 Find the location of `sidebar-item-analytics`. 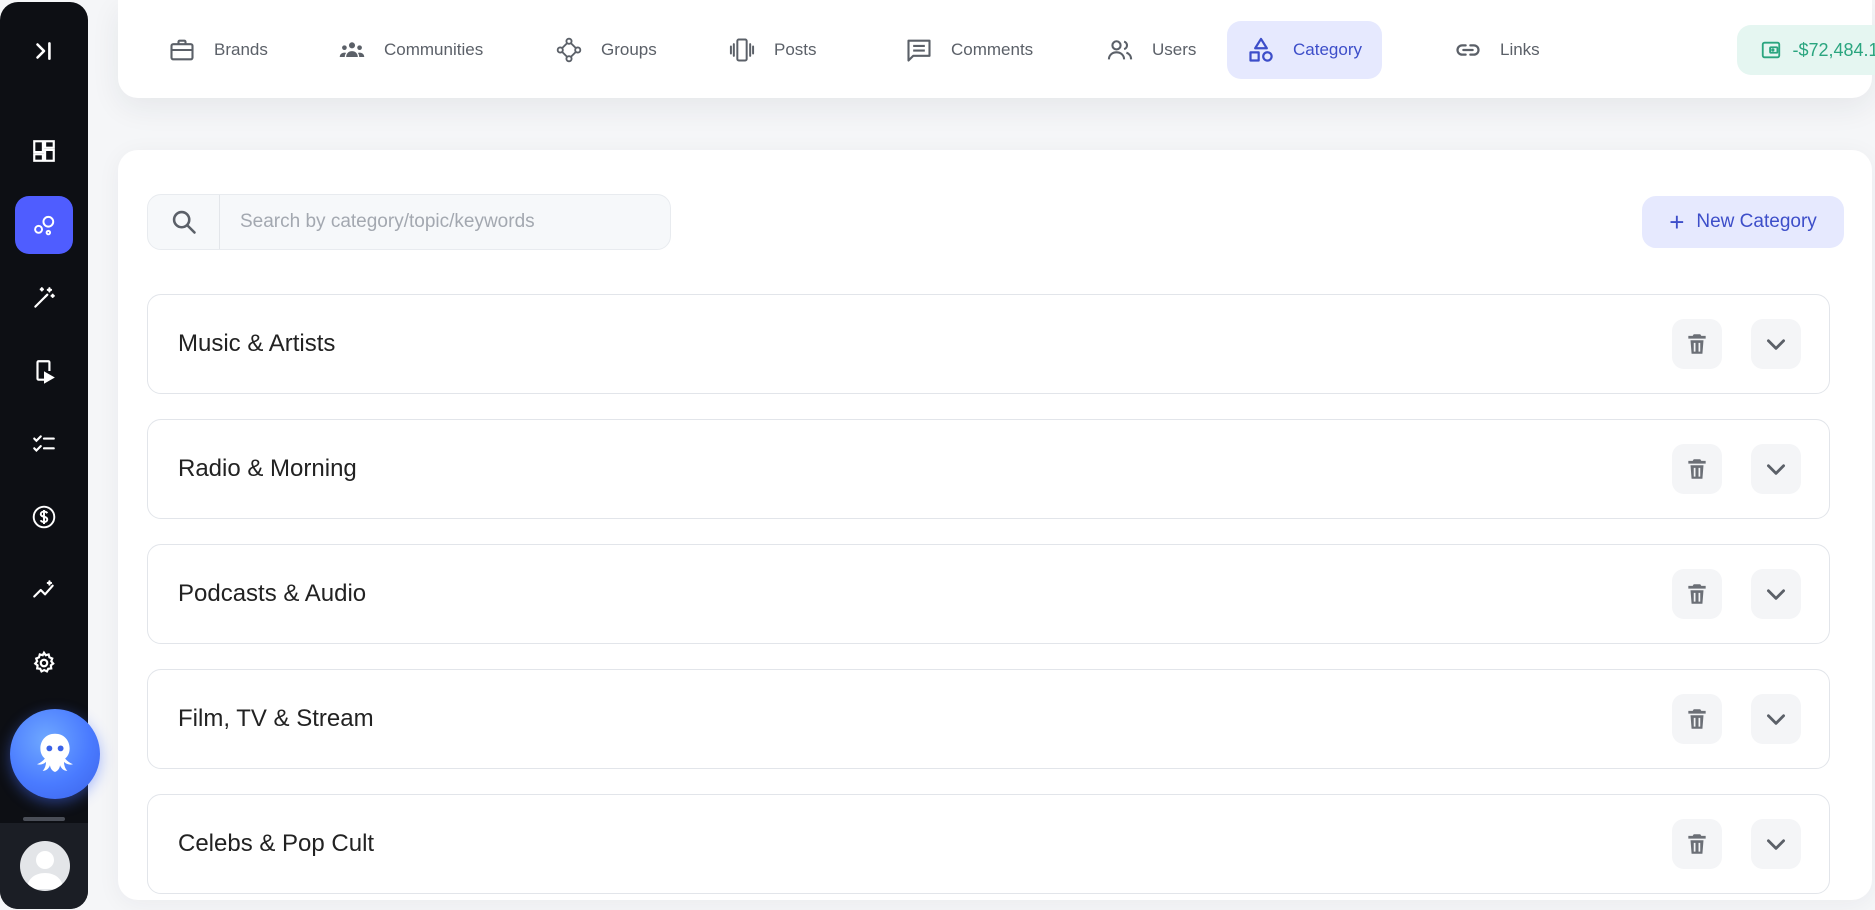

sidebar-item-analytics is located at coordinates (44, 590).